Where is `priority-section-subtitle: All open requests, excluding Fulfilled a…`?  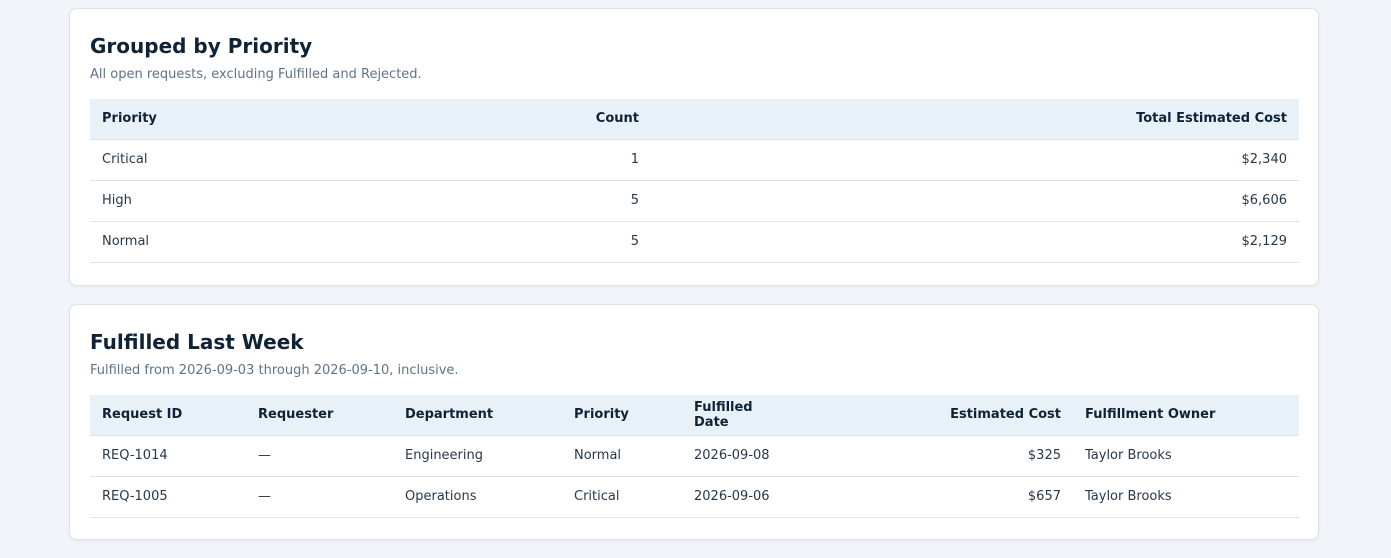 priority-section-subtitle: All open requests, excluding Fulfilled a… is located at coordinates (256, 74).